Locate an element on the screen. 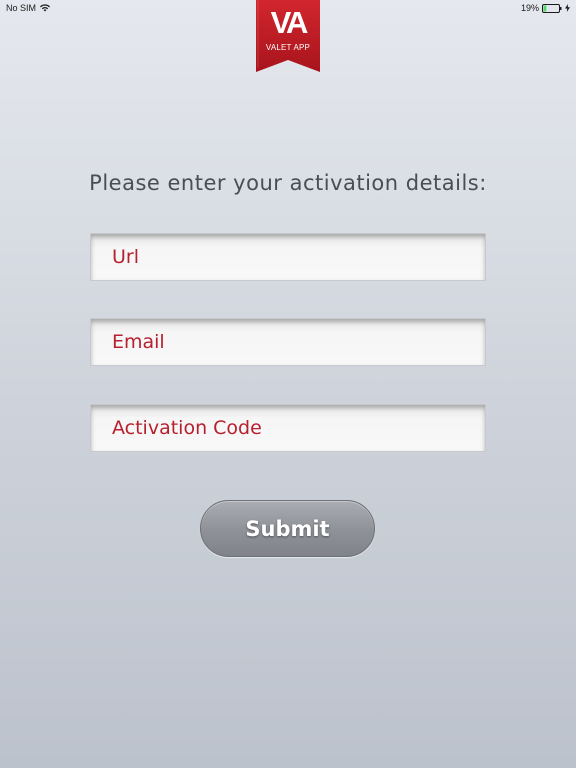  activation-code-input is located at coordinates (288, 428).